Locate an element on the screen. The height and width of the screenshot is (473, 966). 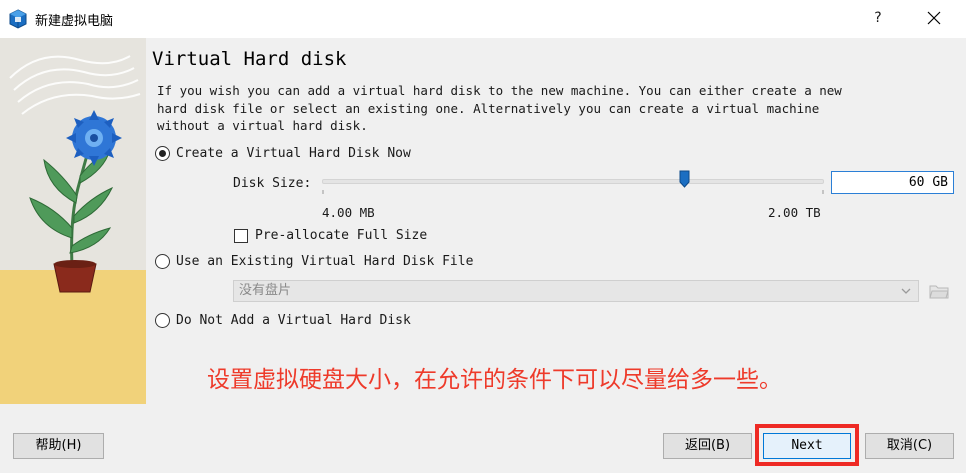
title-bar: 新建虚拟电脑 ? is located at coordinates (483, 19).